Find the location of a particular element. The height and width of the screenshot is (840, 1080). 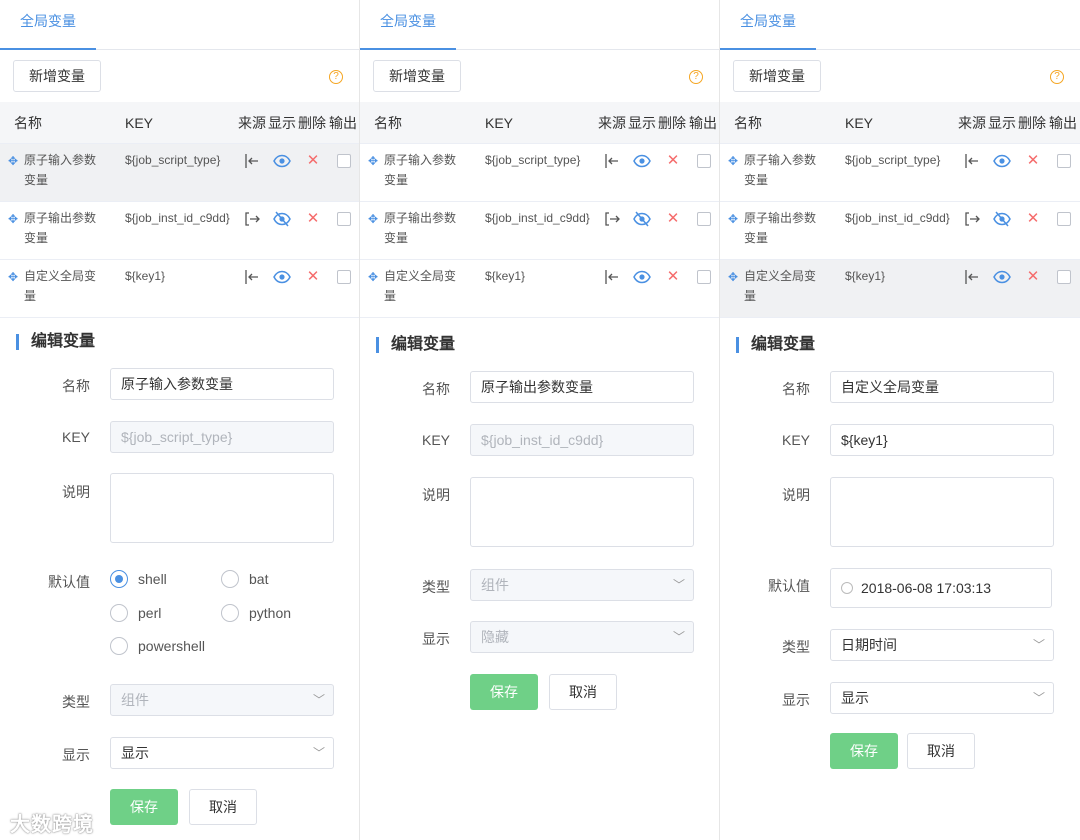

radio-circle is located at coordinates (119, 613).